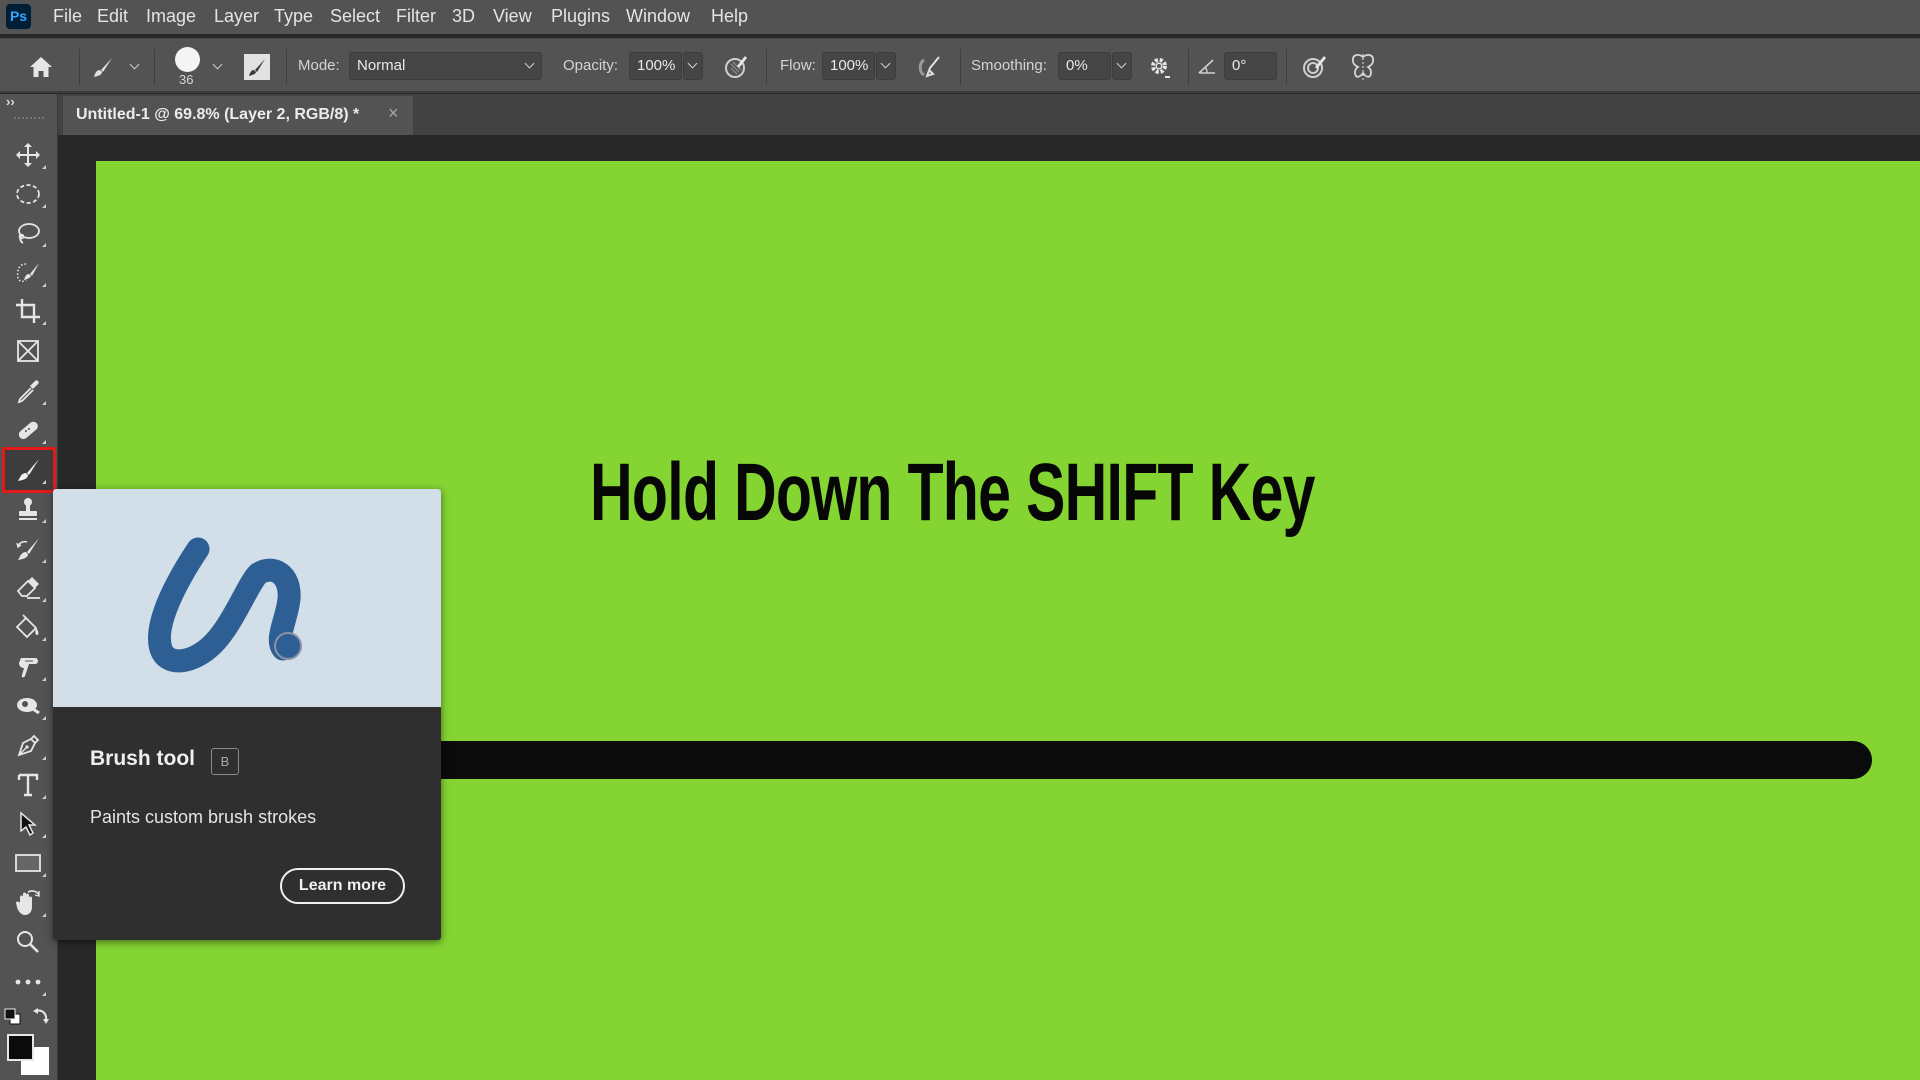 The height and width of the screenshot is (1080, 1920). I want to click on arrow-icon, so click(29, 824).